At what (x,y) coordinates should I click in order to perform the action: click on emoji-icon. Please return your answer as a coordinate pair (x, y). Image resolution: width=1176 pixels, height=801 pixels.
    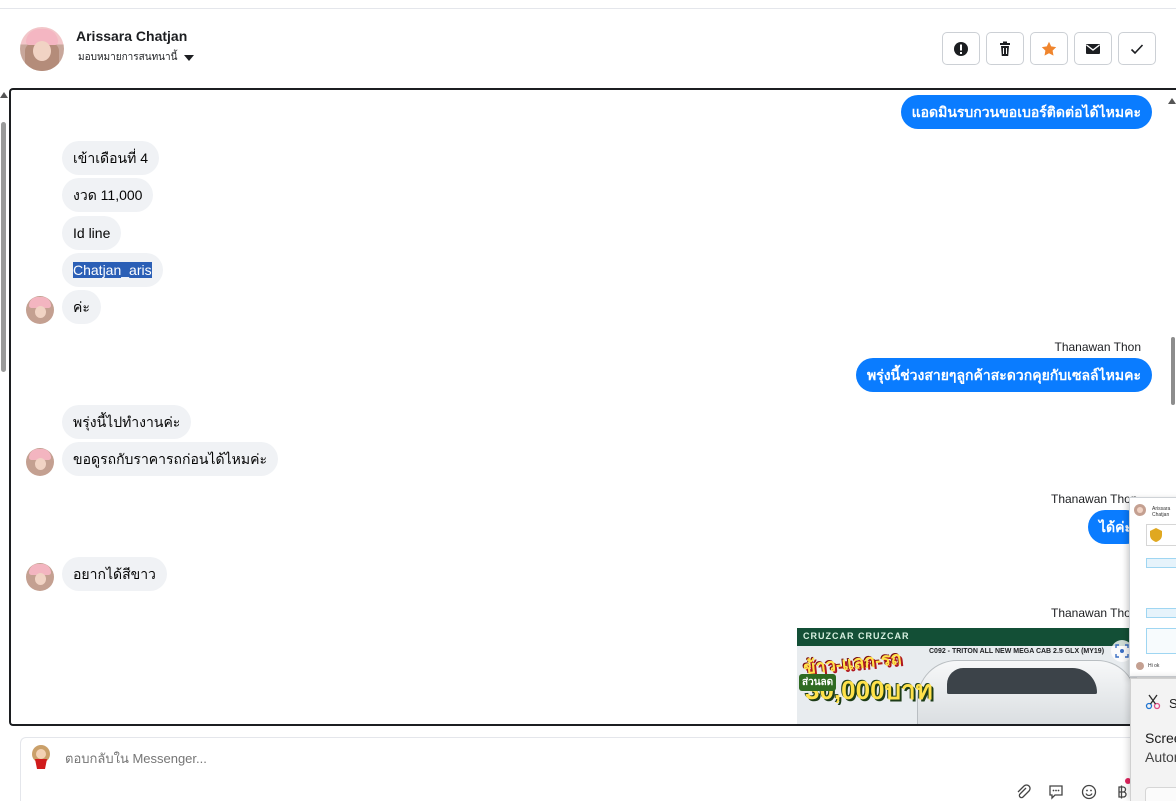
    Looking at the image, I should click on (1088, 791).